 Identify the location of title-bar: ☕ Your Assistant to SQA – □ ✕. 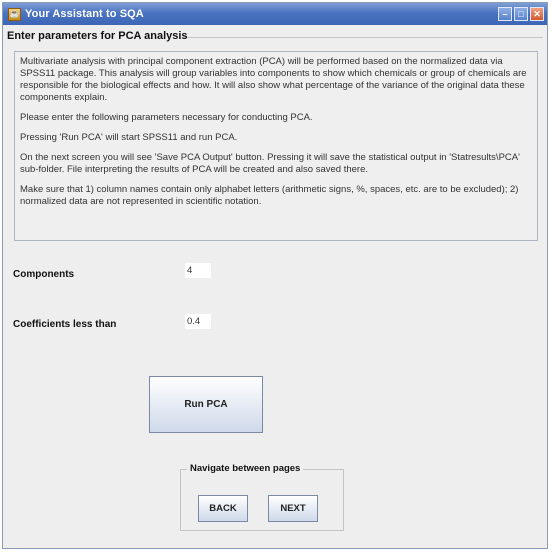
(275, 14).